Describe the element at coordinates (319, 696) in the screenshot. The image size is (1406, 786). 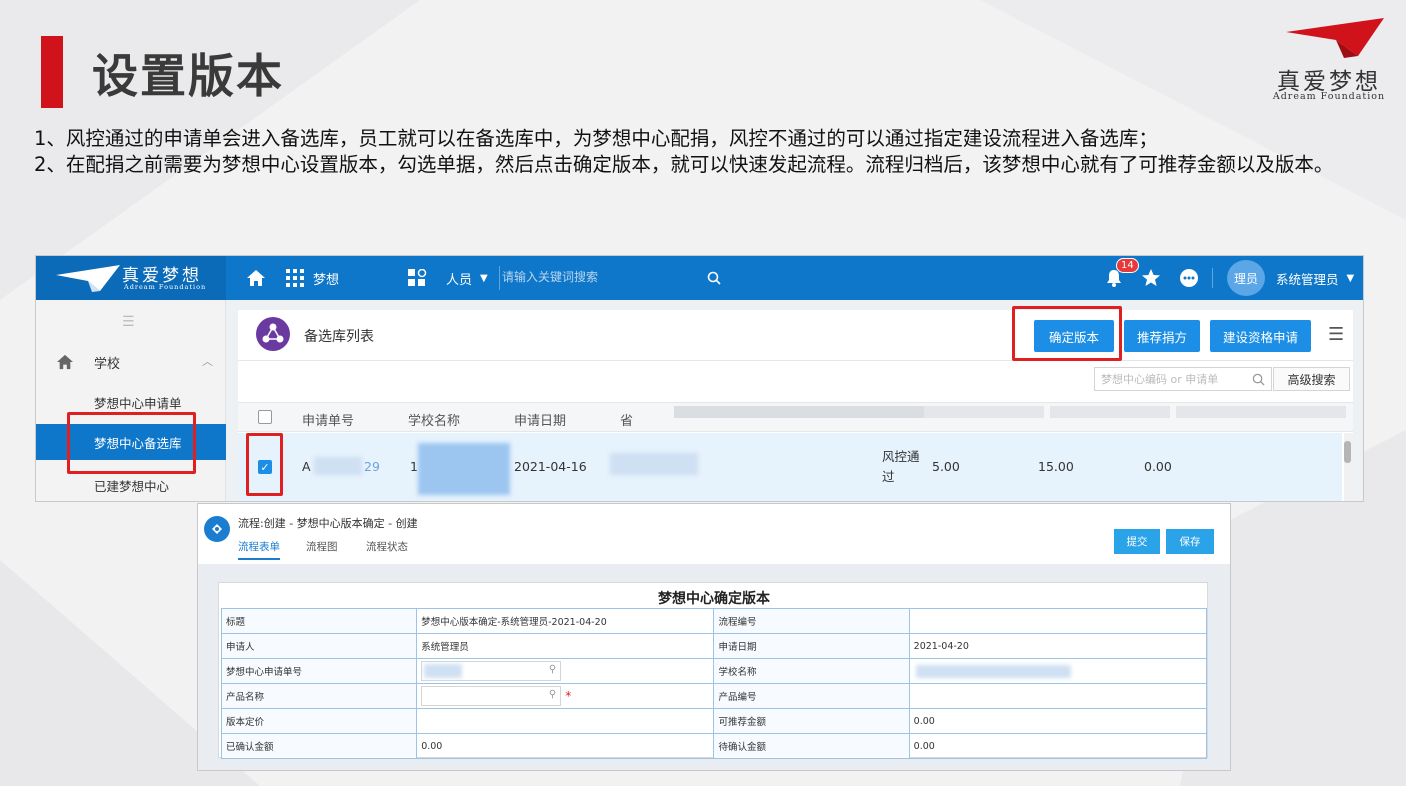
I see `field-label: 产品名称` at that location.